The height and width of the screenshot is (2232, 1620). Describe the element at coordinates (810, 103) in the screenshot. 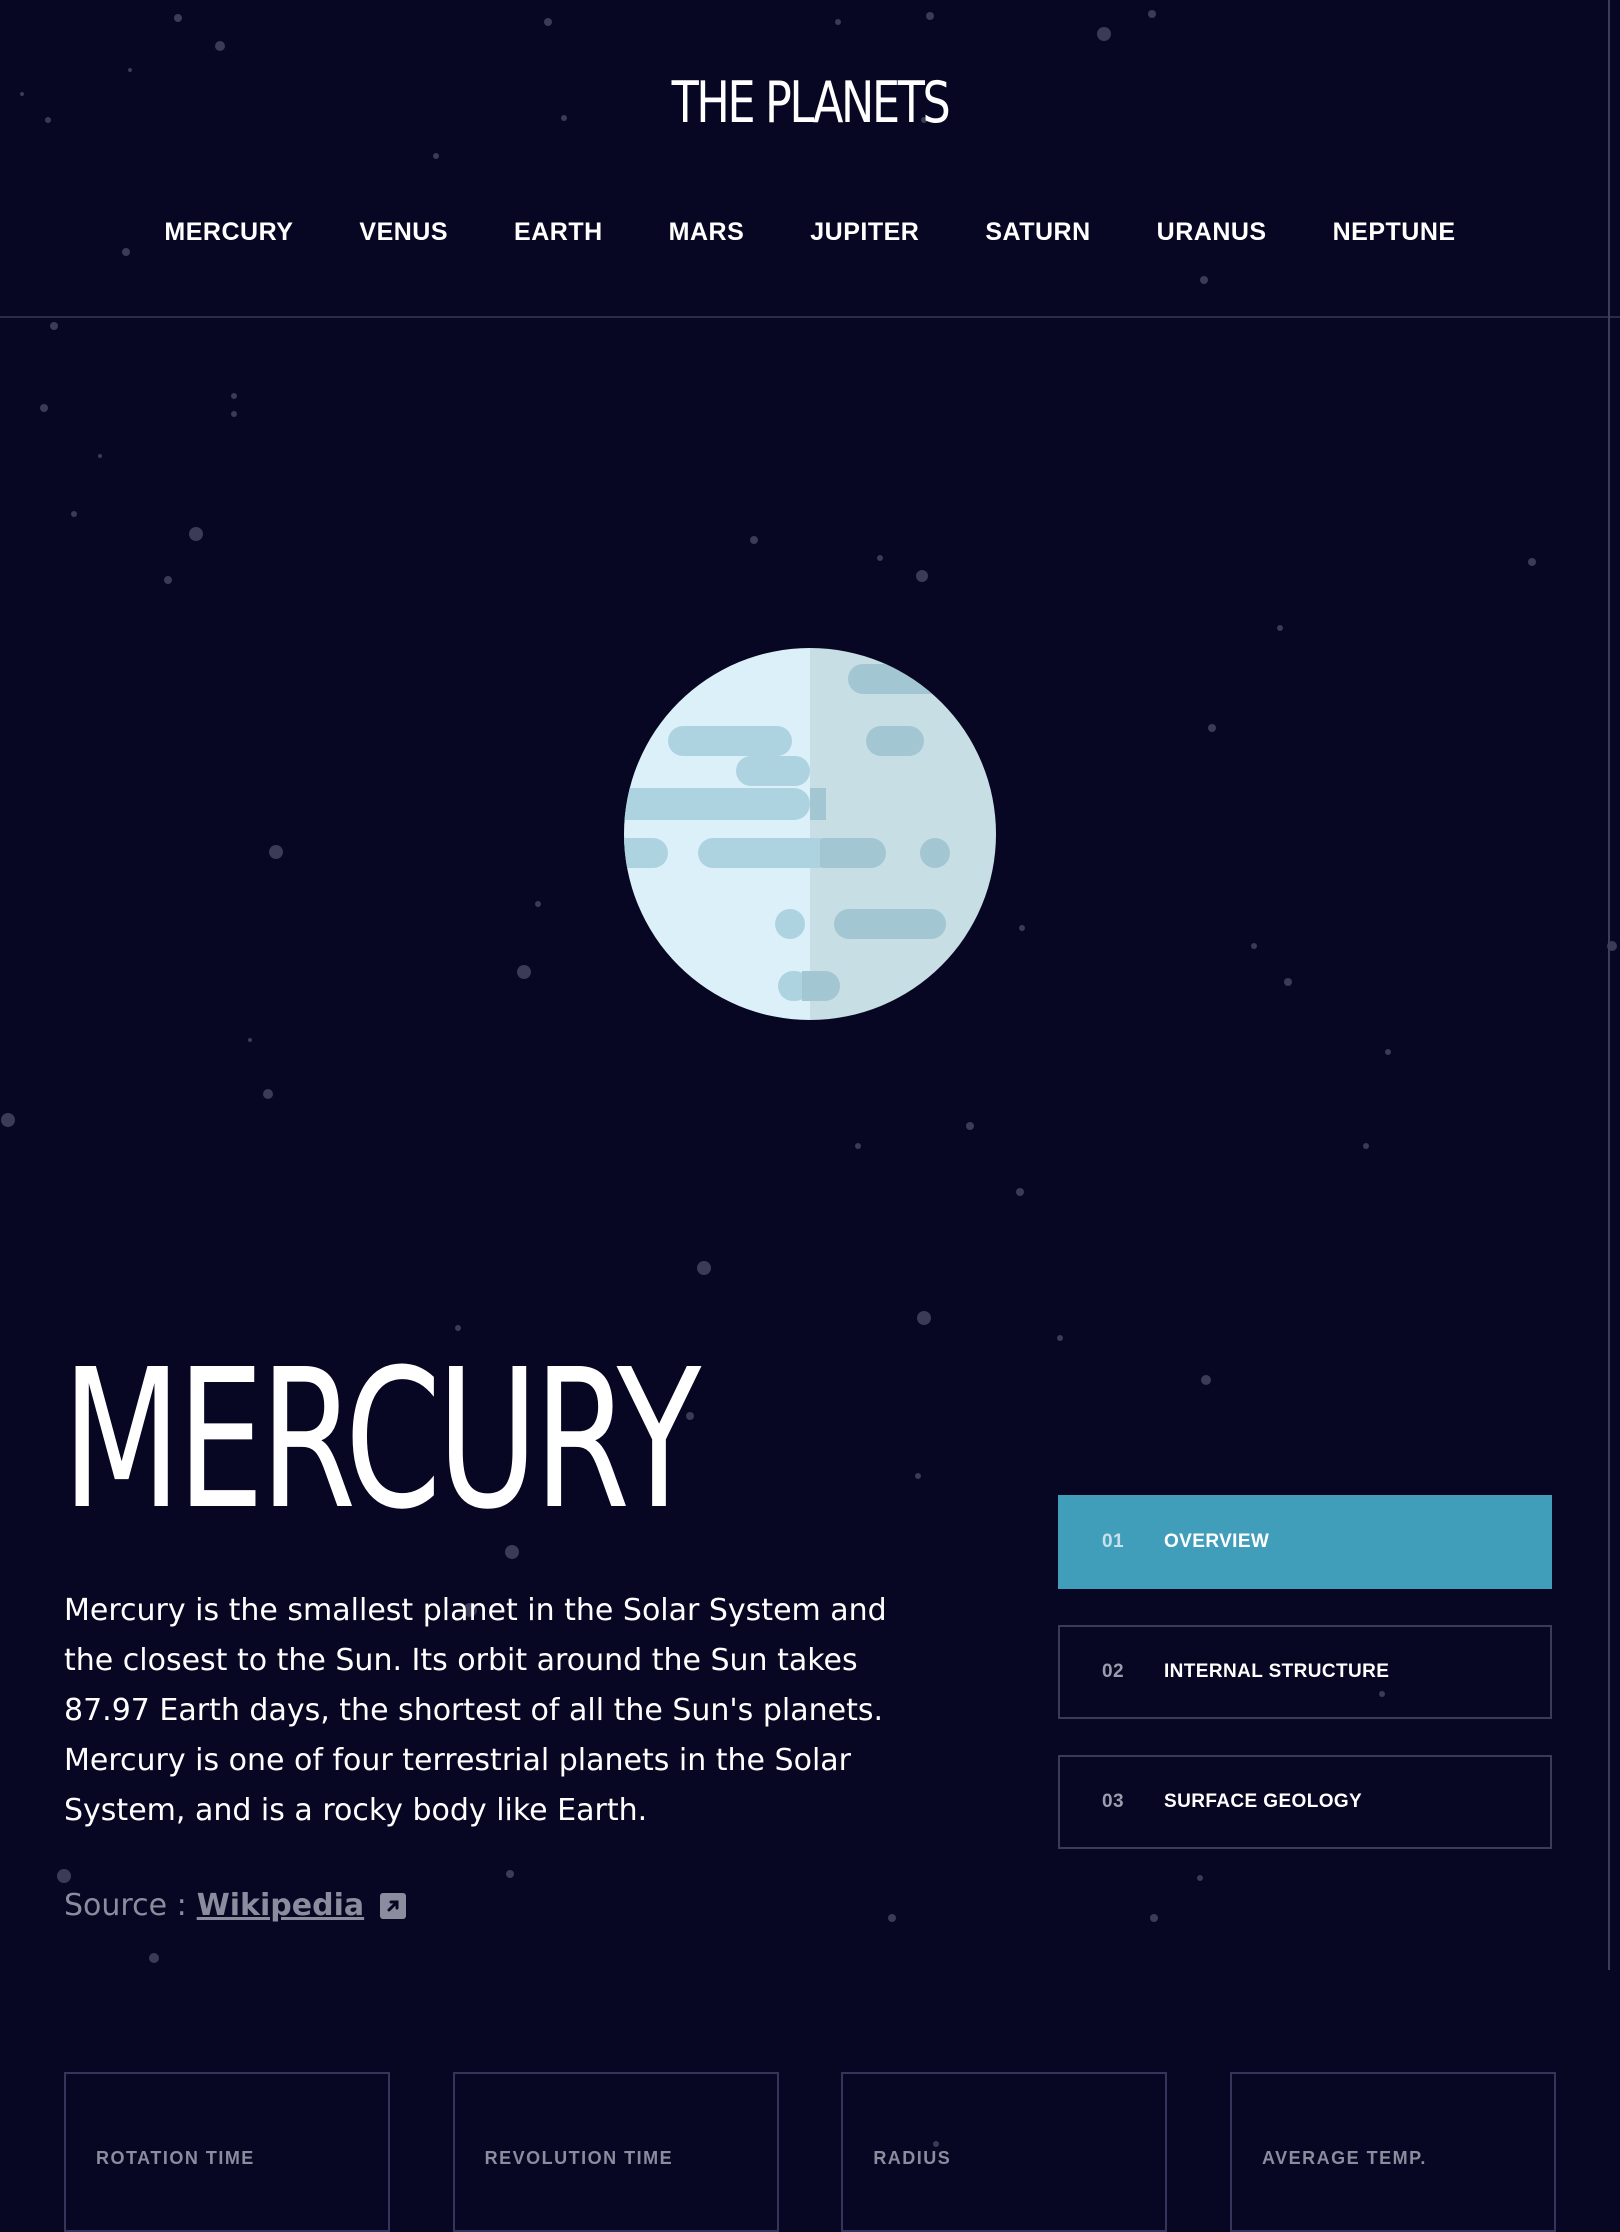

I see `site-logo: THE PLANETS` at that location.